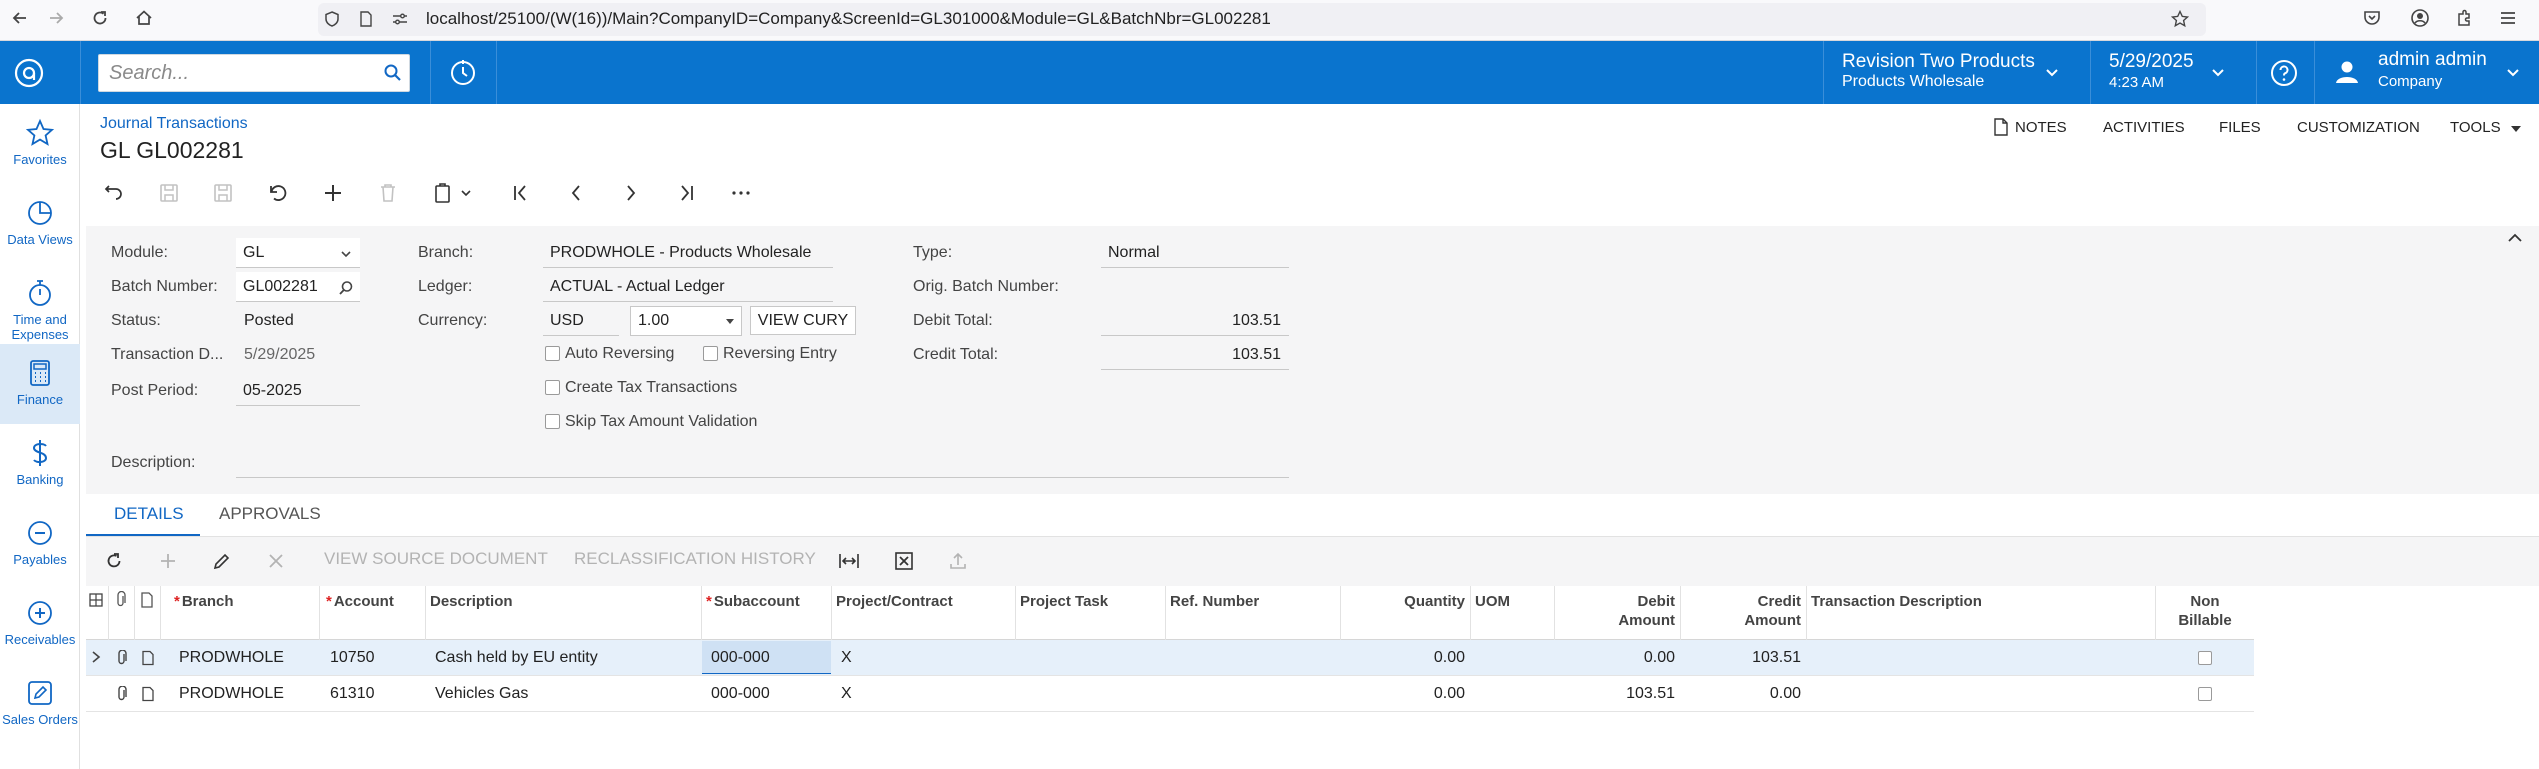 This screenshot has height=769, width=2539. What do you see at coordinates (740, 658) in the screenshot?
I see `cell-subaccount: 000-000` at bounding box center [740, 658].